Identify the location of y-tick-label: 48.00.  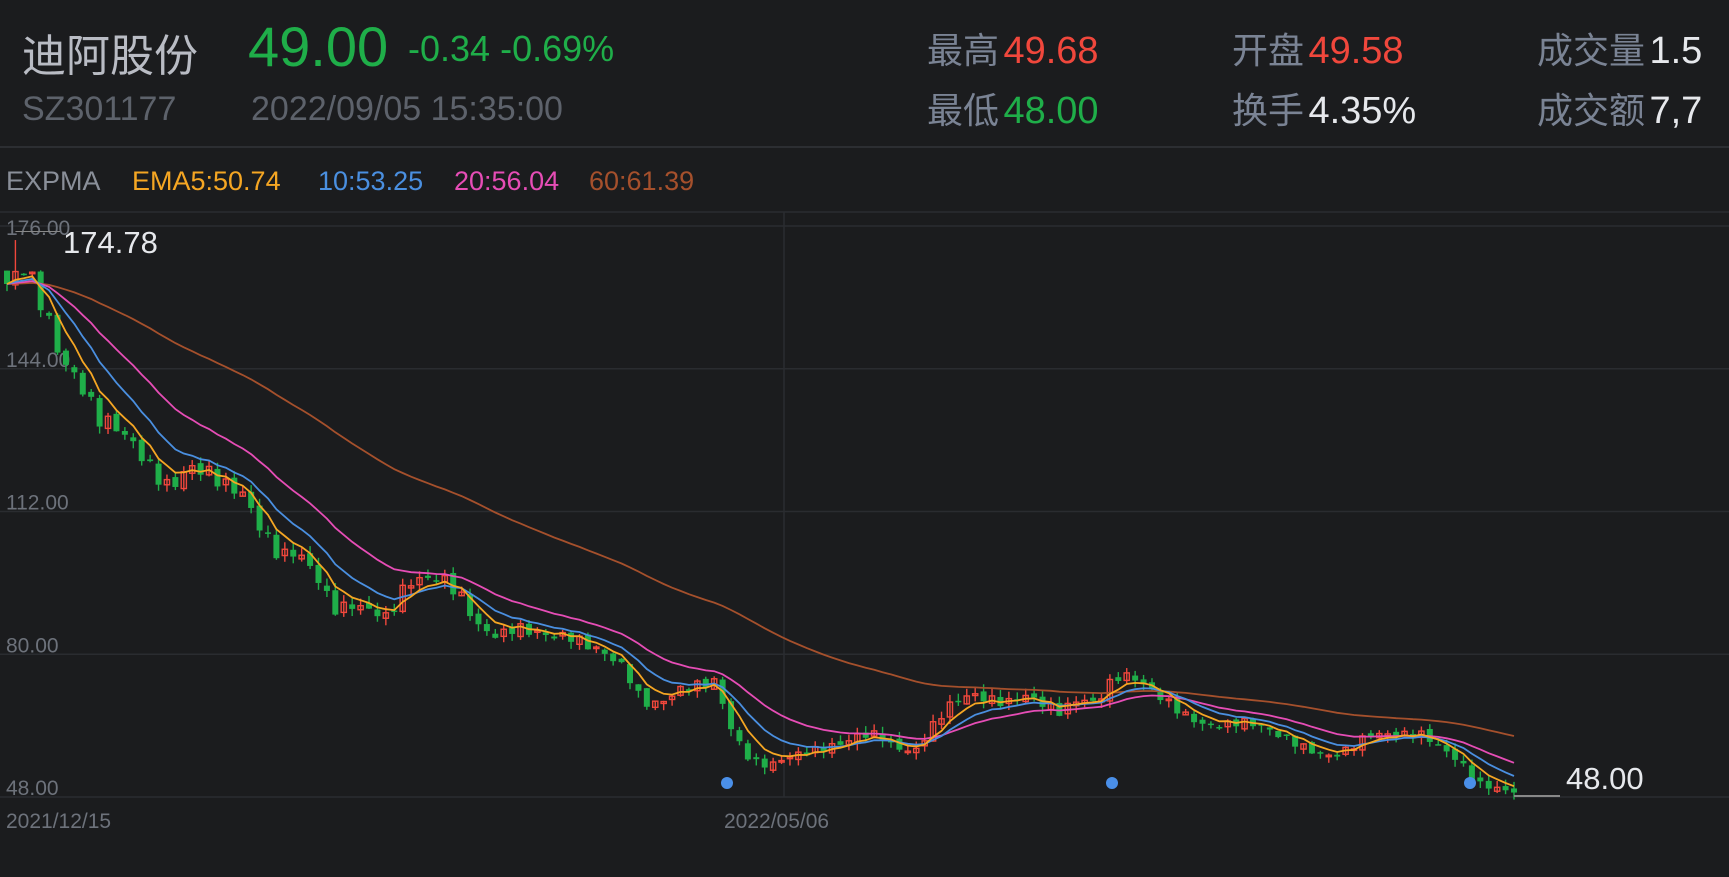
(32, 788).